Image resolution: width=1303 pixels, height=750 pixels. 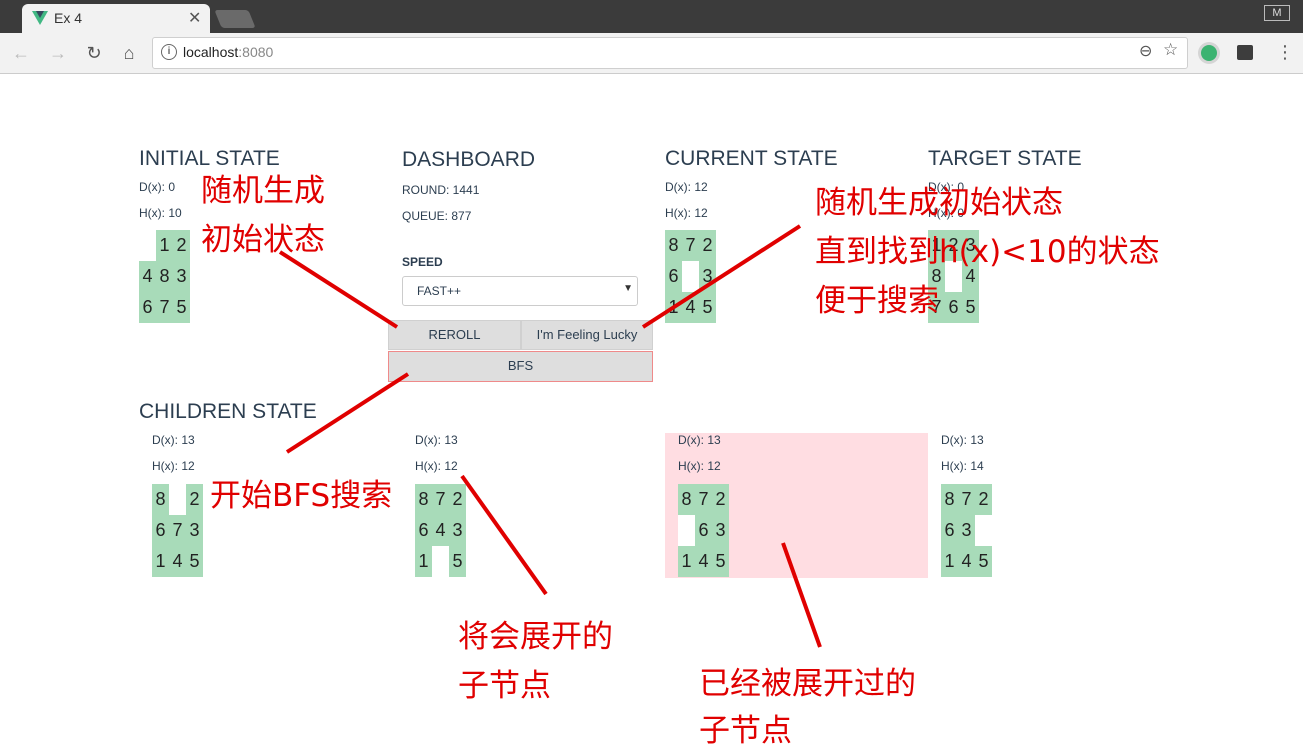 I want to click on arrow-to-reroll, so click(x=338, y=289).